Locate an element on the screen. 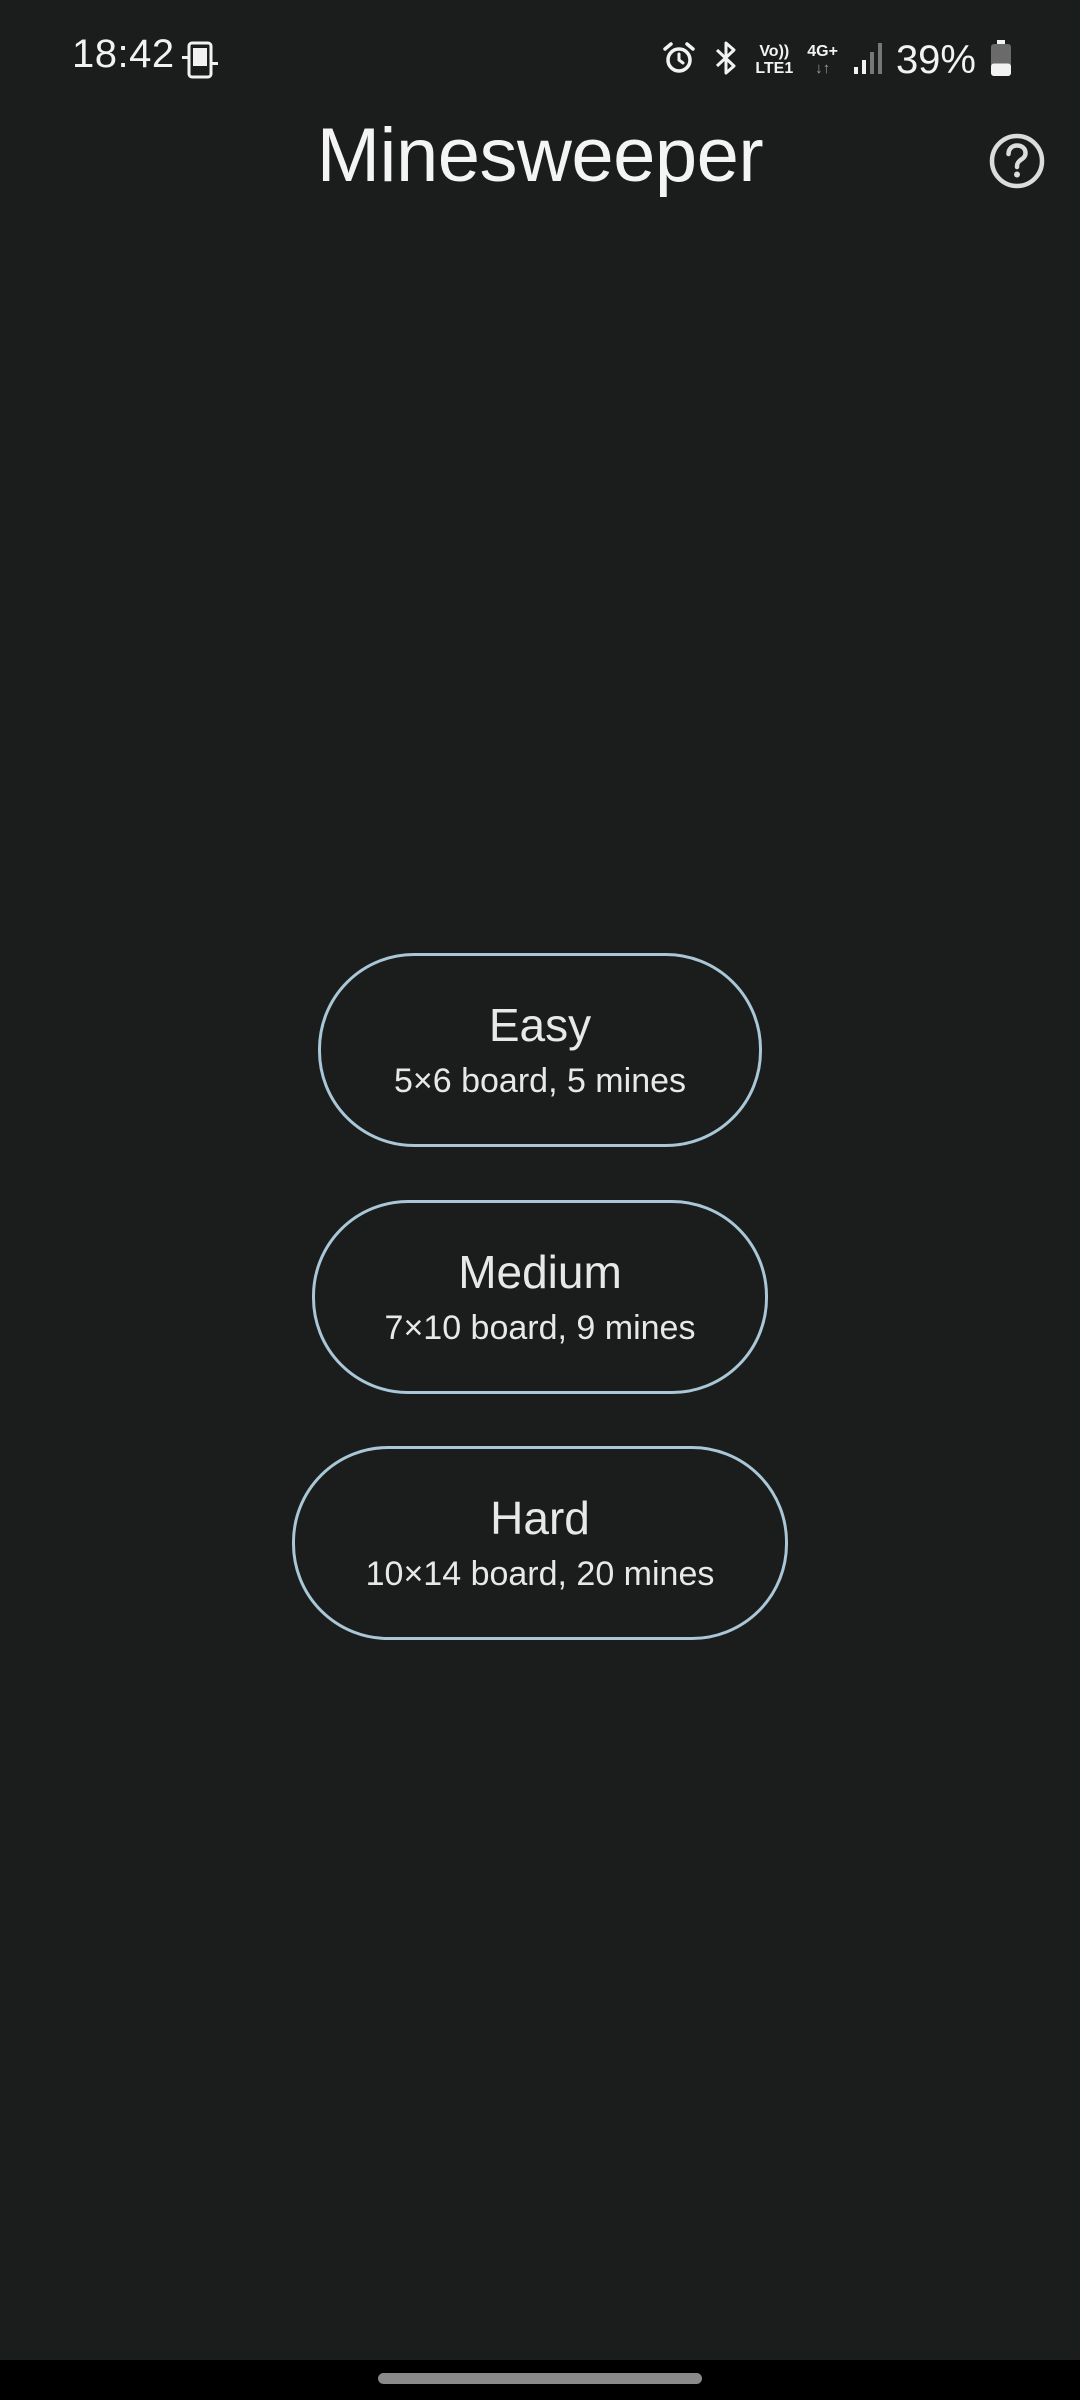  alarm-icon is located at coordinates (679, 60).